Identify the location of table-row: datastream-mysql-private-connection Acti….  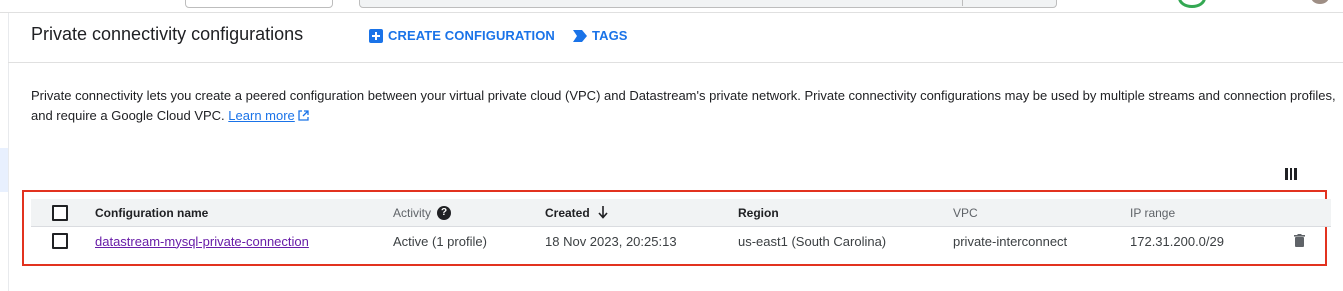
(681, 241).